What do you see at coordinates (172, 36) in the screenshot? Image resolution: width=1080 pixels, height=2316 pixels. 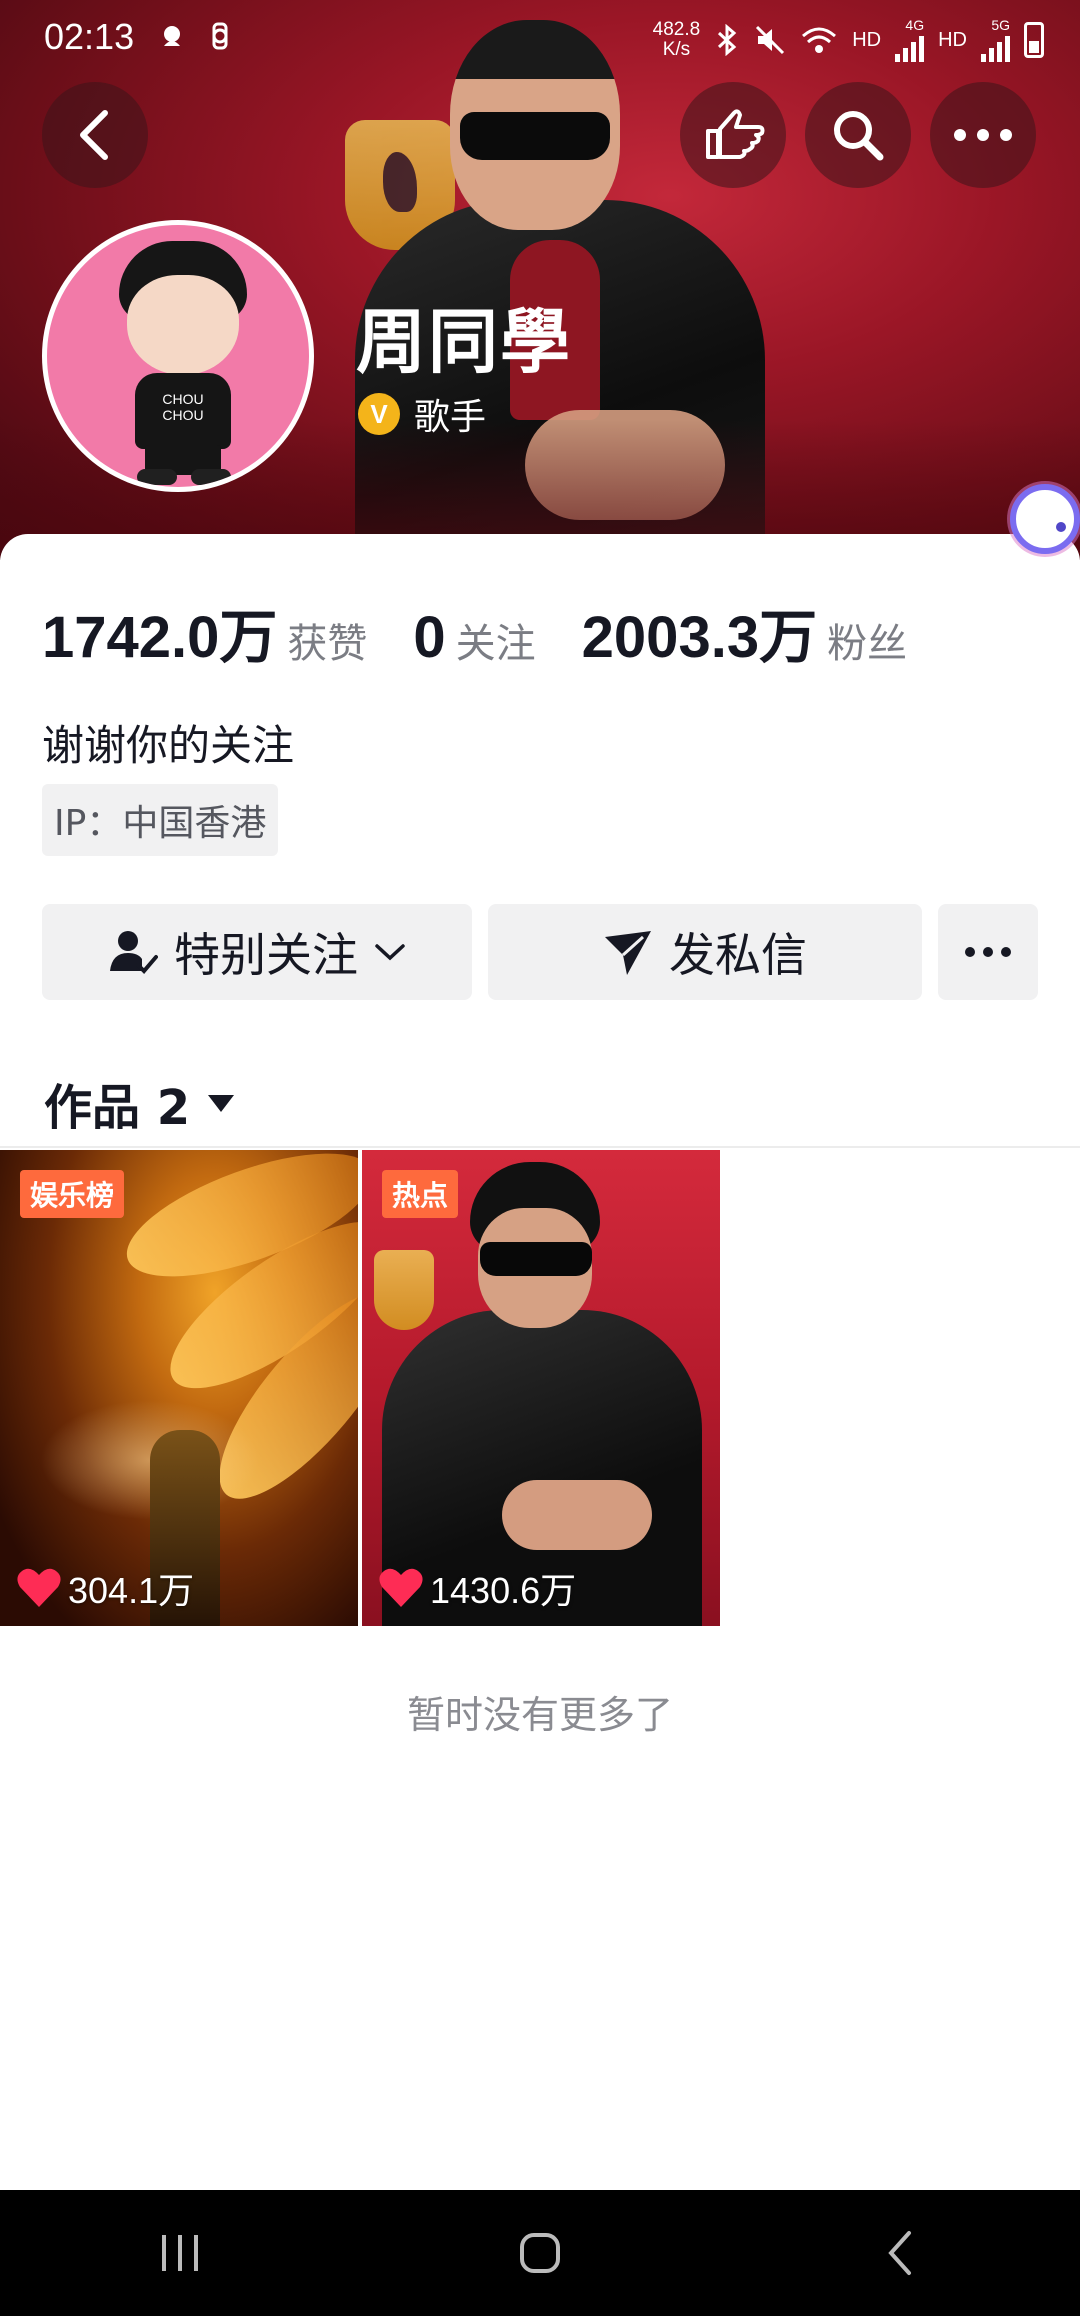 I see `notification-app-icon` at bounding box center [172, 36].